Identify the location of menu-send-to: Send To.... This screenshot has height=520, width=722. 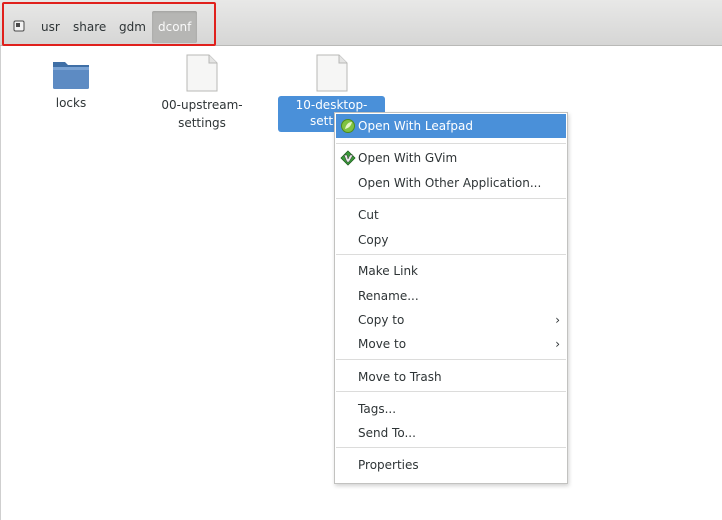
(451, 433).